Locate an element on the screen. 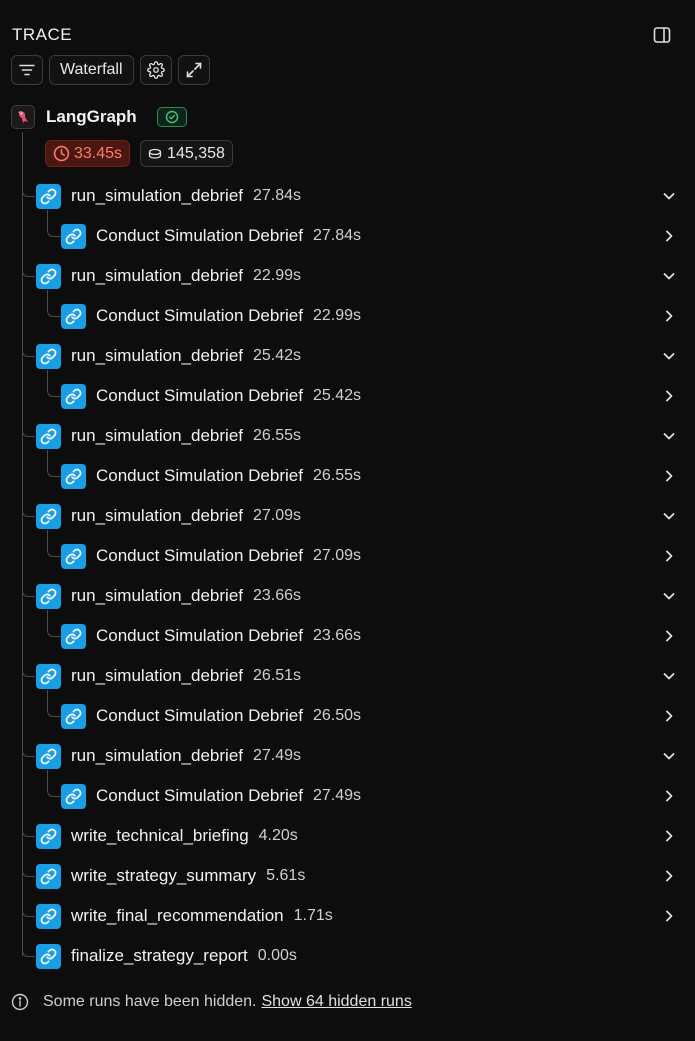 This screenshot has height=1041, width=695. run-row: run_simulation_debrief 26.55s is located at coordinates (168, 436).